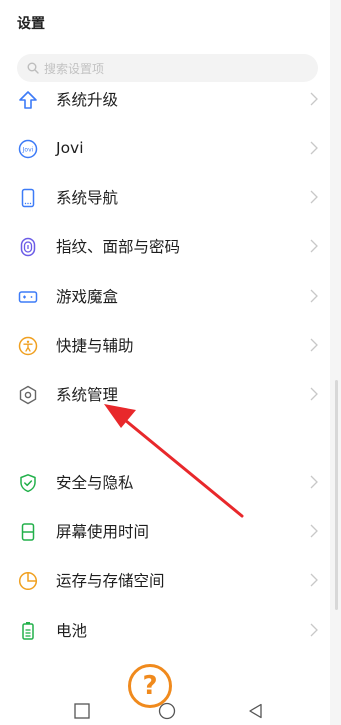 This screenshot has height=725, width=341. I want to click on settings-item-label: 安全与隐私, so click(95, 483).